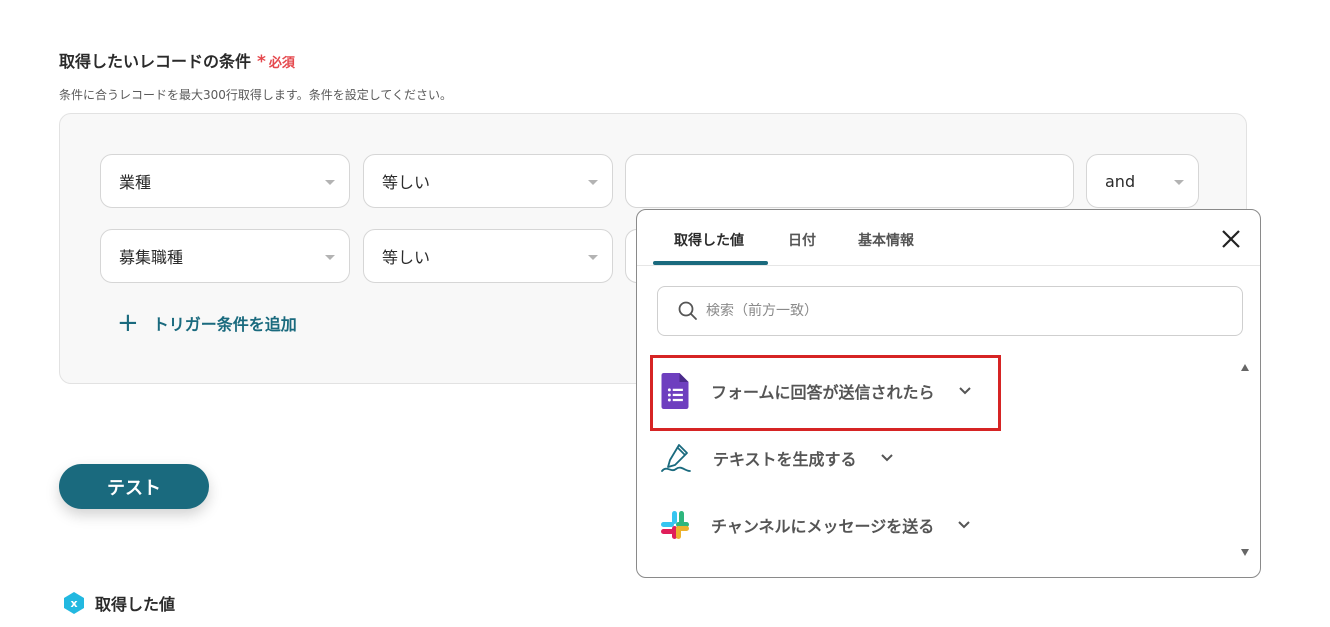 The image size is (1330, 627). Describe the element at coordinates (134, 486) in the screenshot. I see `test-button: テスト` at that location.